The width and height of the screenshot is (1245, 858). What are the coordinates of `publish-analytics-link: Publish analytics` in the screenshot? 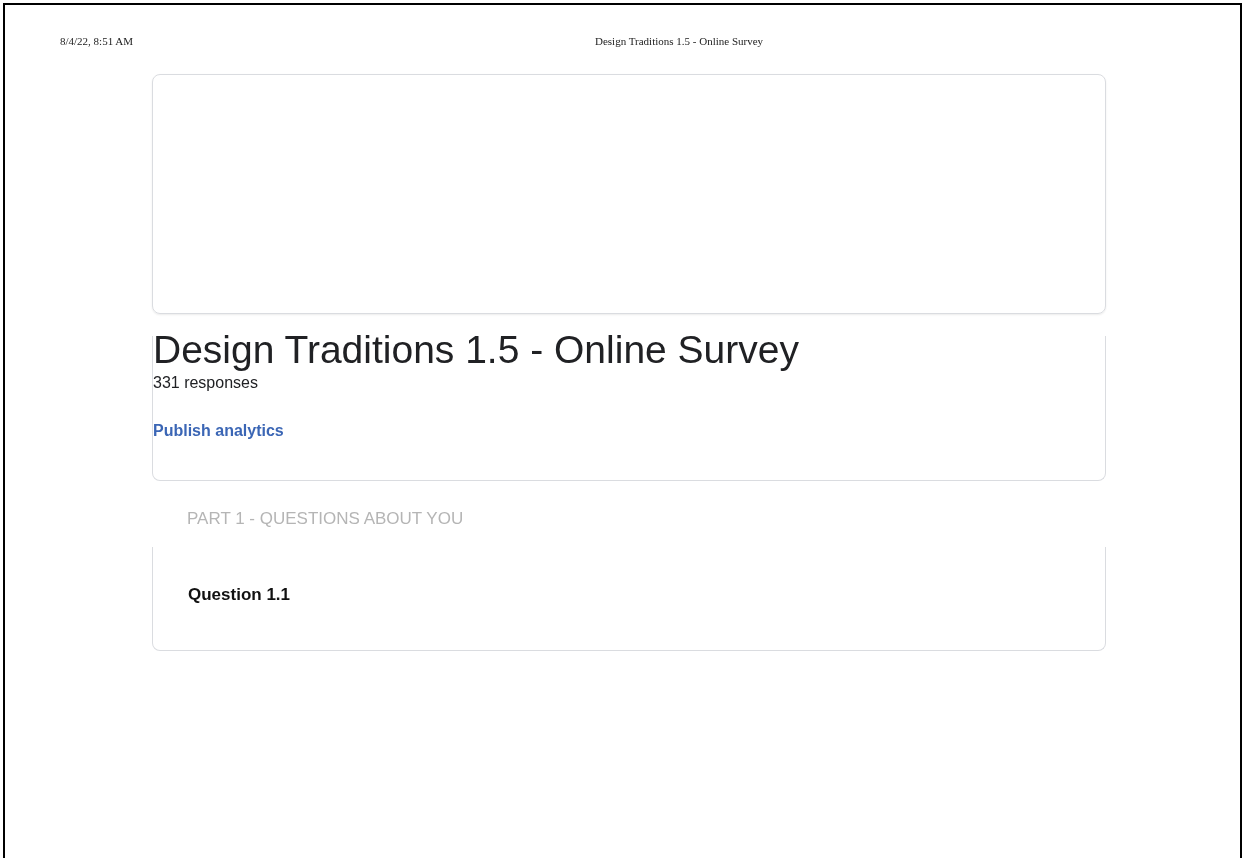 It's located at (218, 431).